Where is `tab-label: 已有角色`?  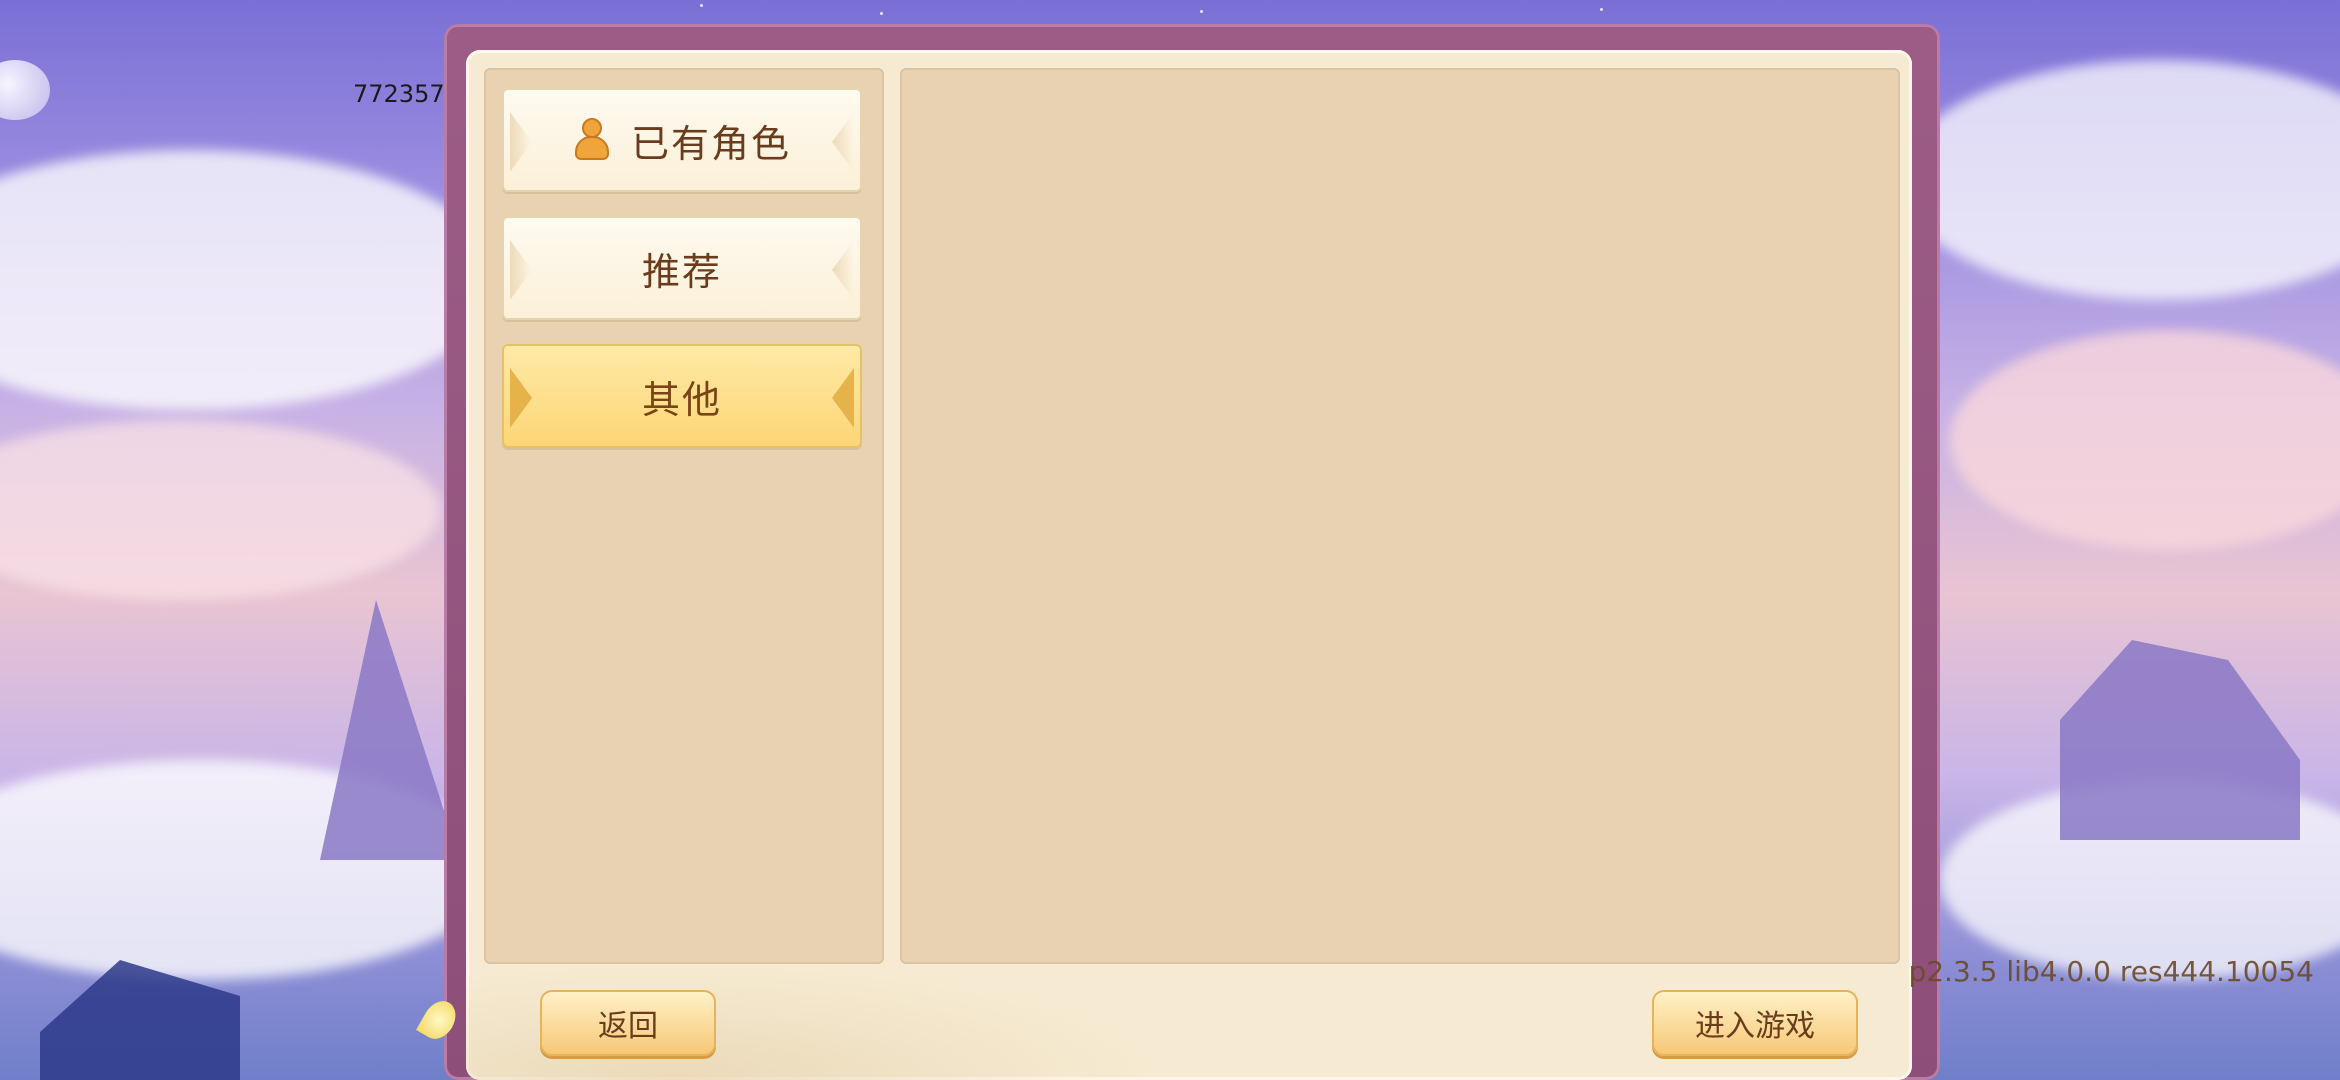
tab-label: 已有角色 is located at coordinates (710, 143).